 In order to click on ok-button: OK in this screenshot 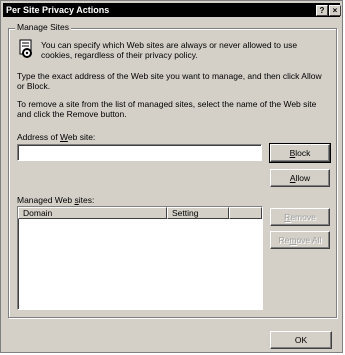, I will do `click(301, 340)`.